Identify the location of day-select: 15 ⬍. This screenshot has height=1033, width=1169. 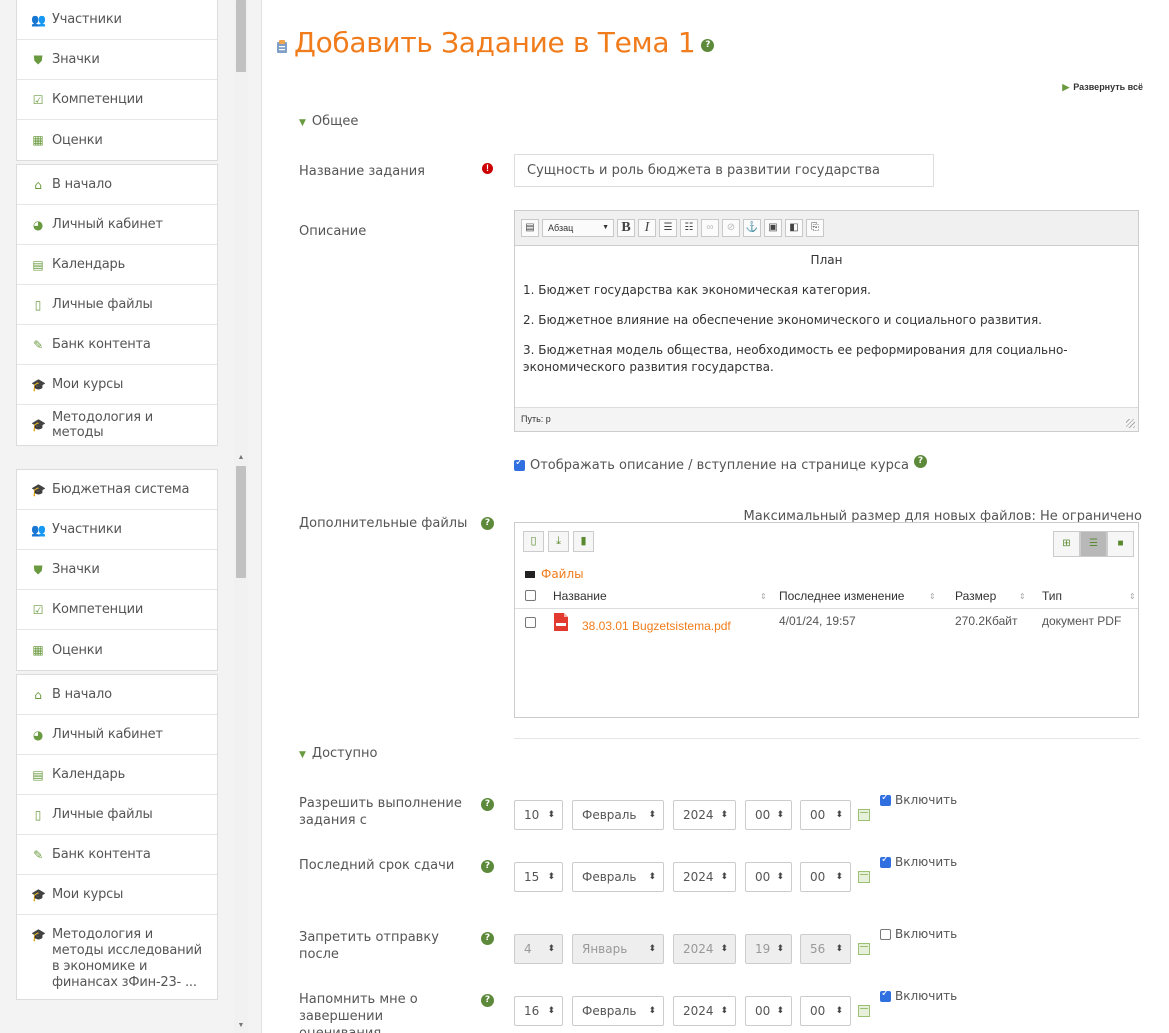
(538, 877).